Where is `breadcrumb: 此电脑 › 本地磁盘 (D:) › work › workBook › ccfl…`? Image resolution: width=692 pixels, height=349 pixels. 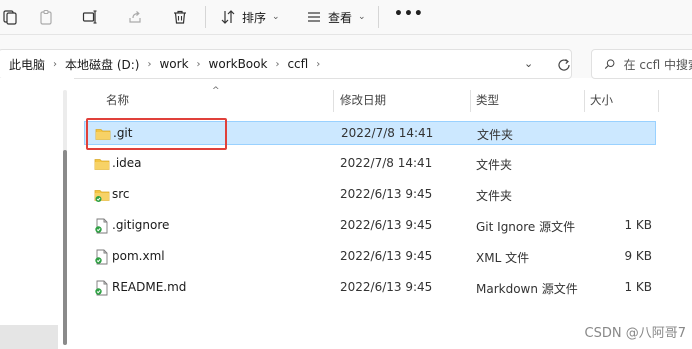 breadcrumb: 此电脑 › 本地磁盘 (D:) › work › workBook › ccfl… is located at coordinates (286, 64).